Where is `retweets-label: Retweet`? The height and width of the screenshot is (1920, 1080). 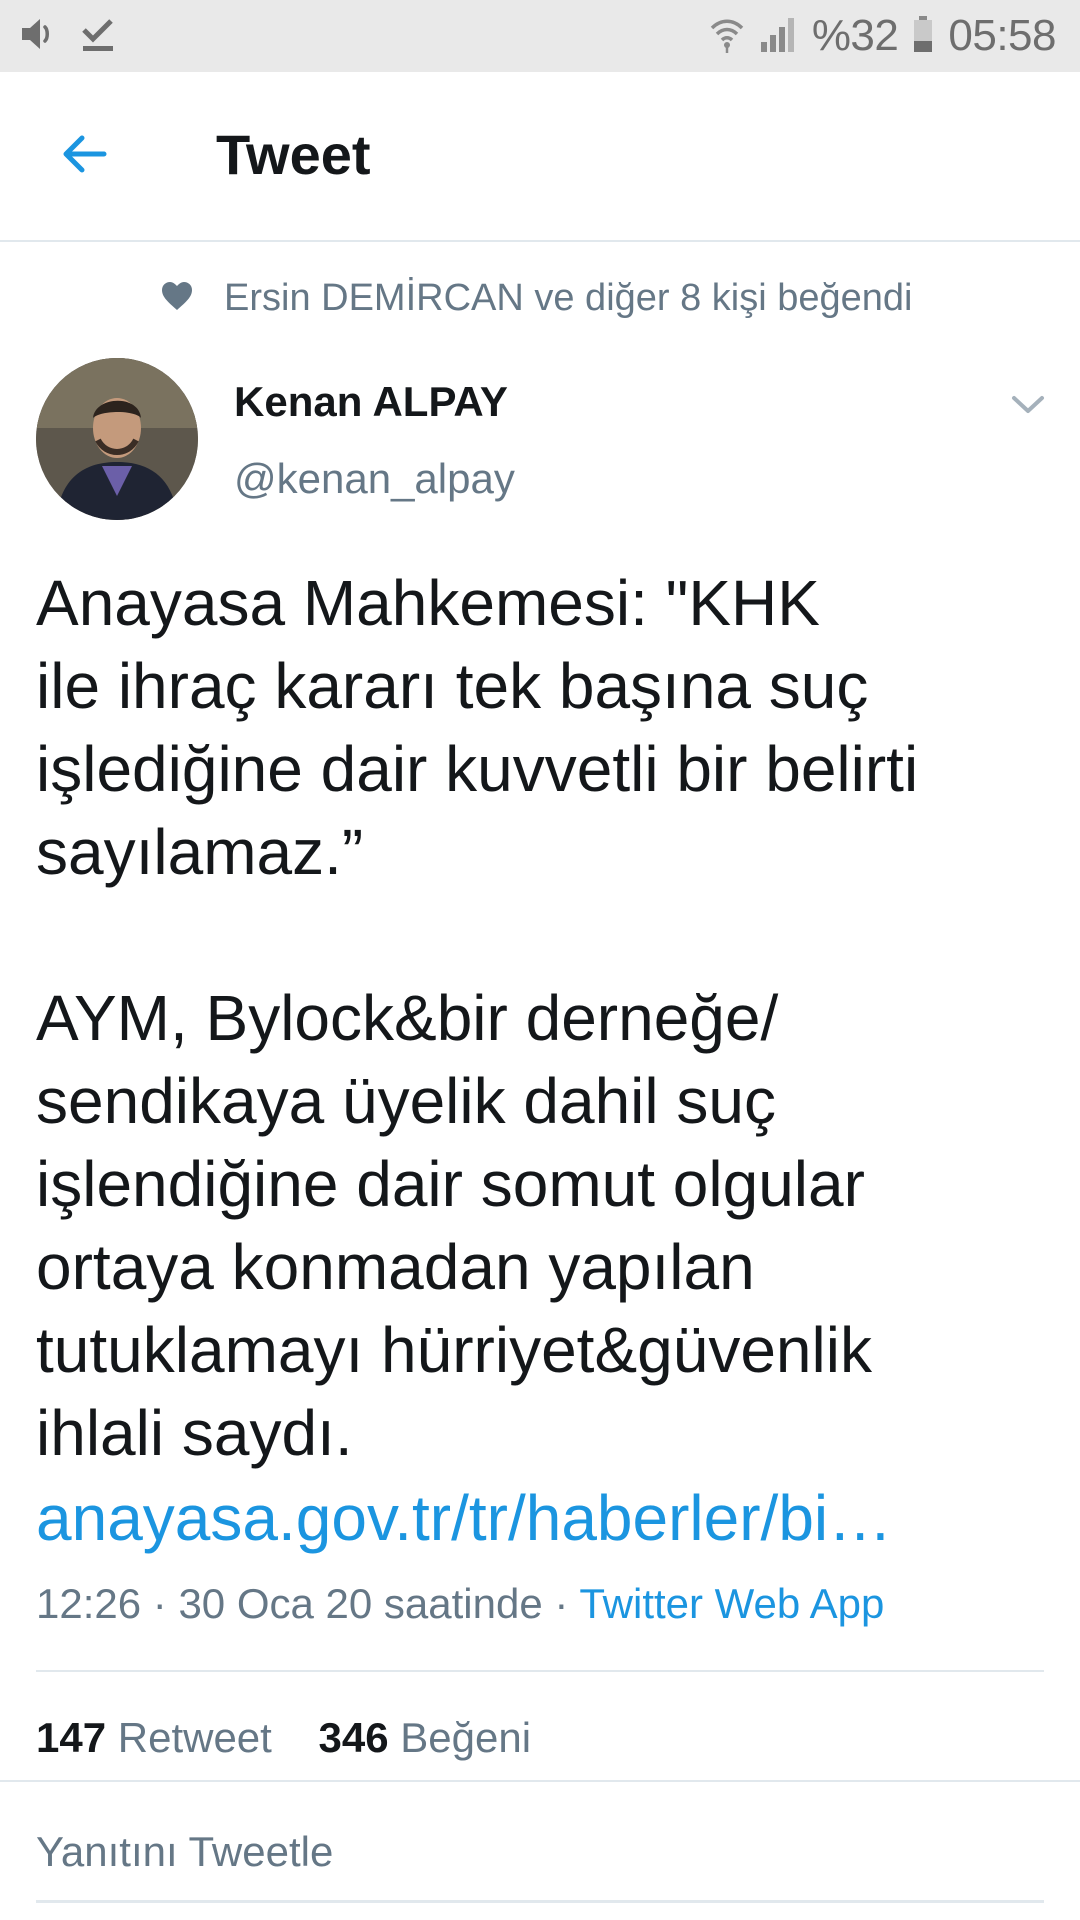 retweets-label: Retweet is located at coordinates (194, 1737).